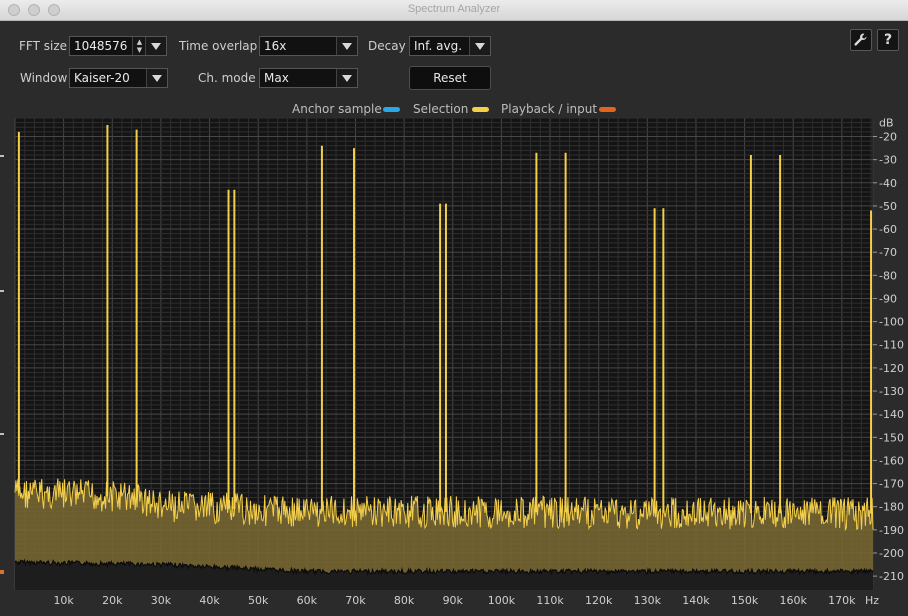 Image resolution: width=908 pixels, height=616 pixels. What do you see at coordinates (101, 46) in the screenshot?
I see `fft-size-value: 1048576` at bounding box center [101, 46].